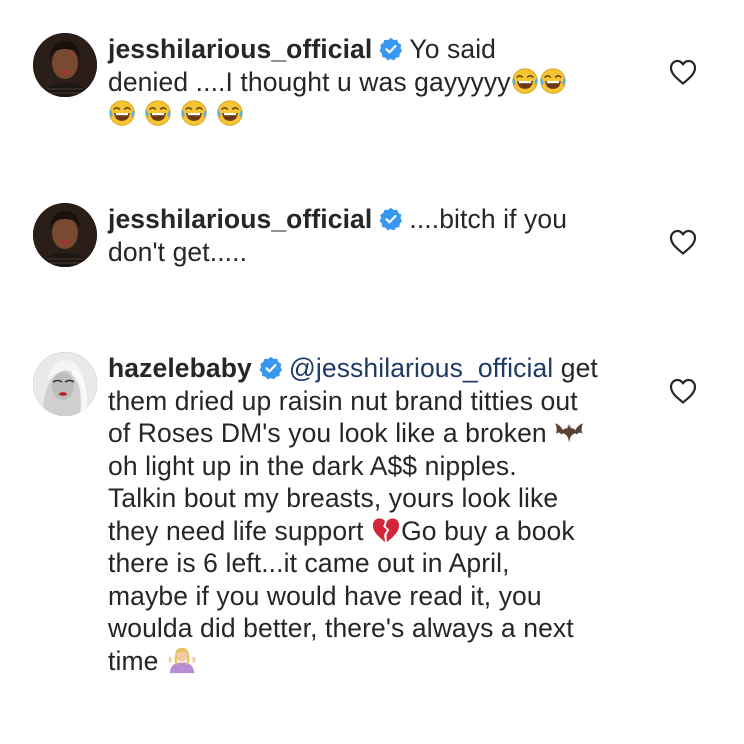 The image size is (744, 744). I want to click on comment-line: woulda did better, there's always a next, so click(341, 628).